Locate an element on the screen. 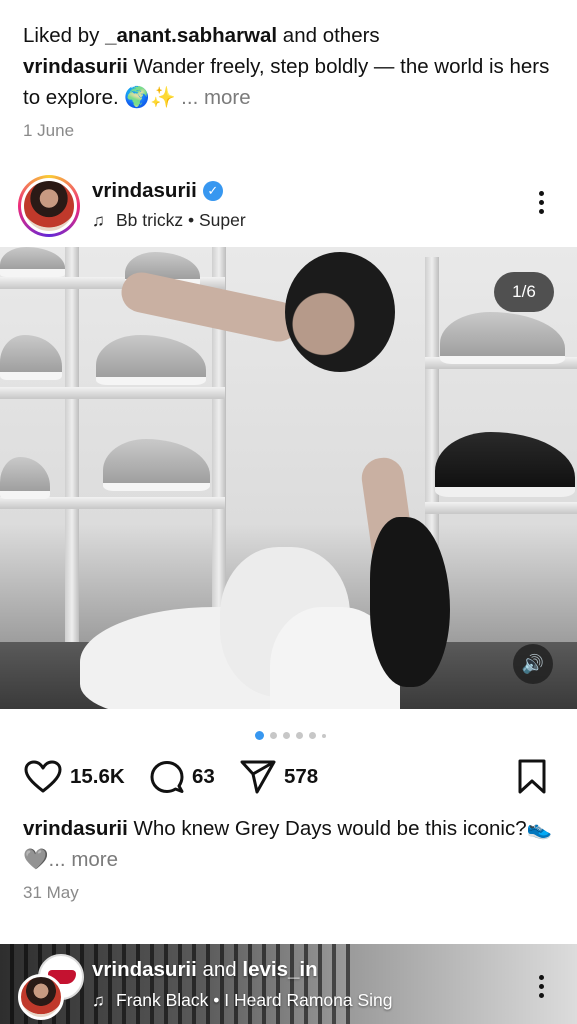 The image size is (577, 1024). carousel-indicator is located at coordinates (293, 734).